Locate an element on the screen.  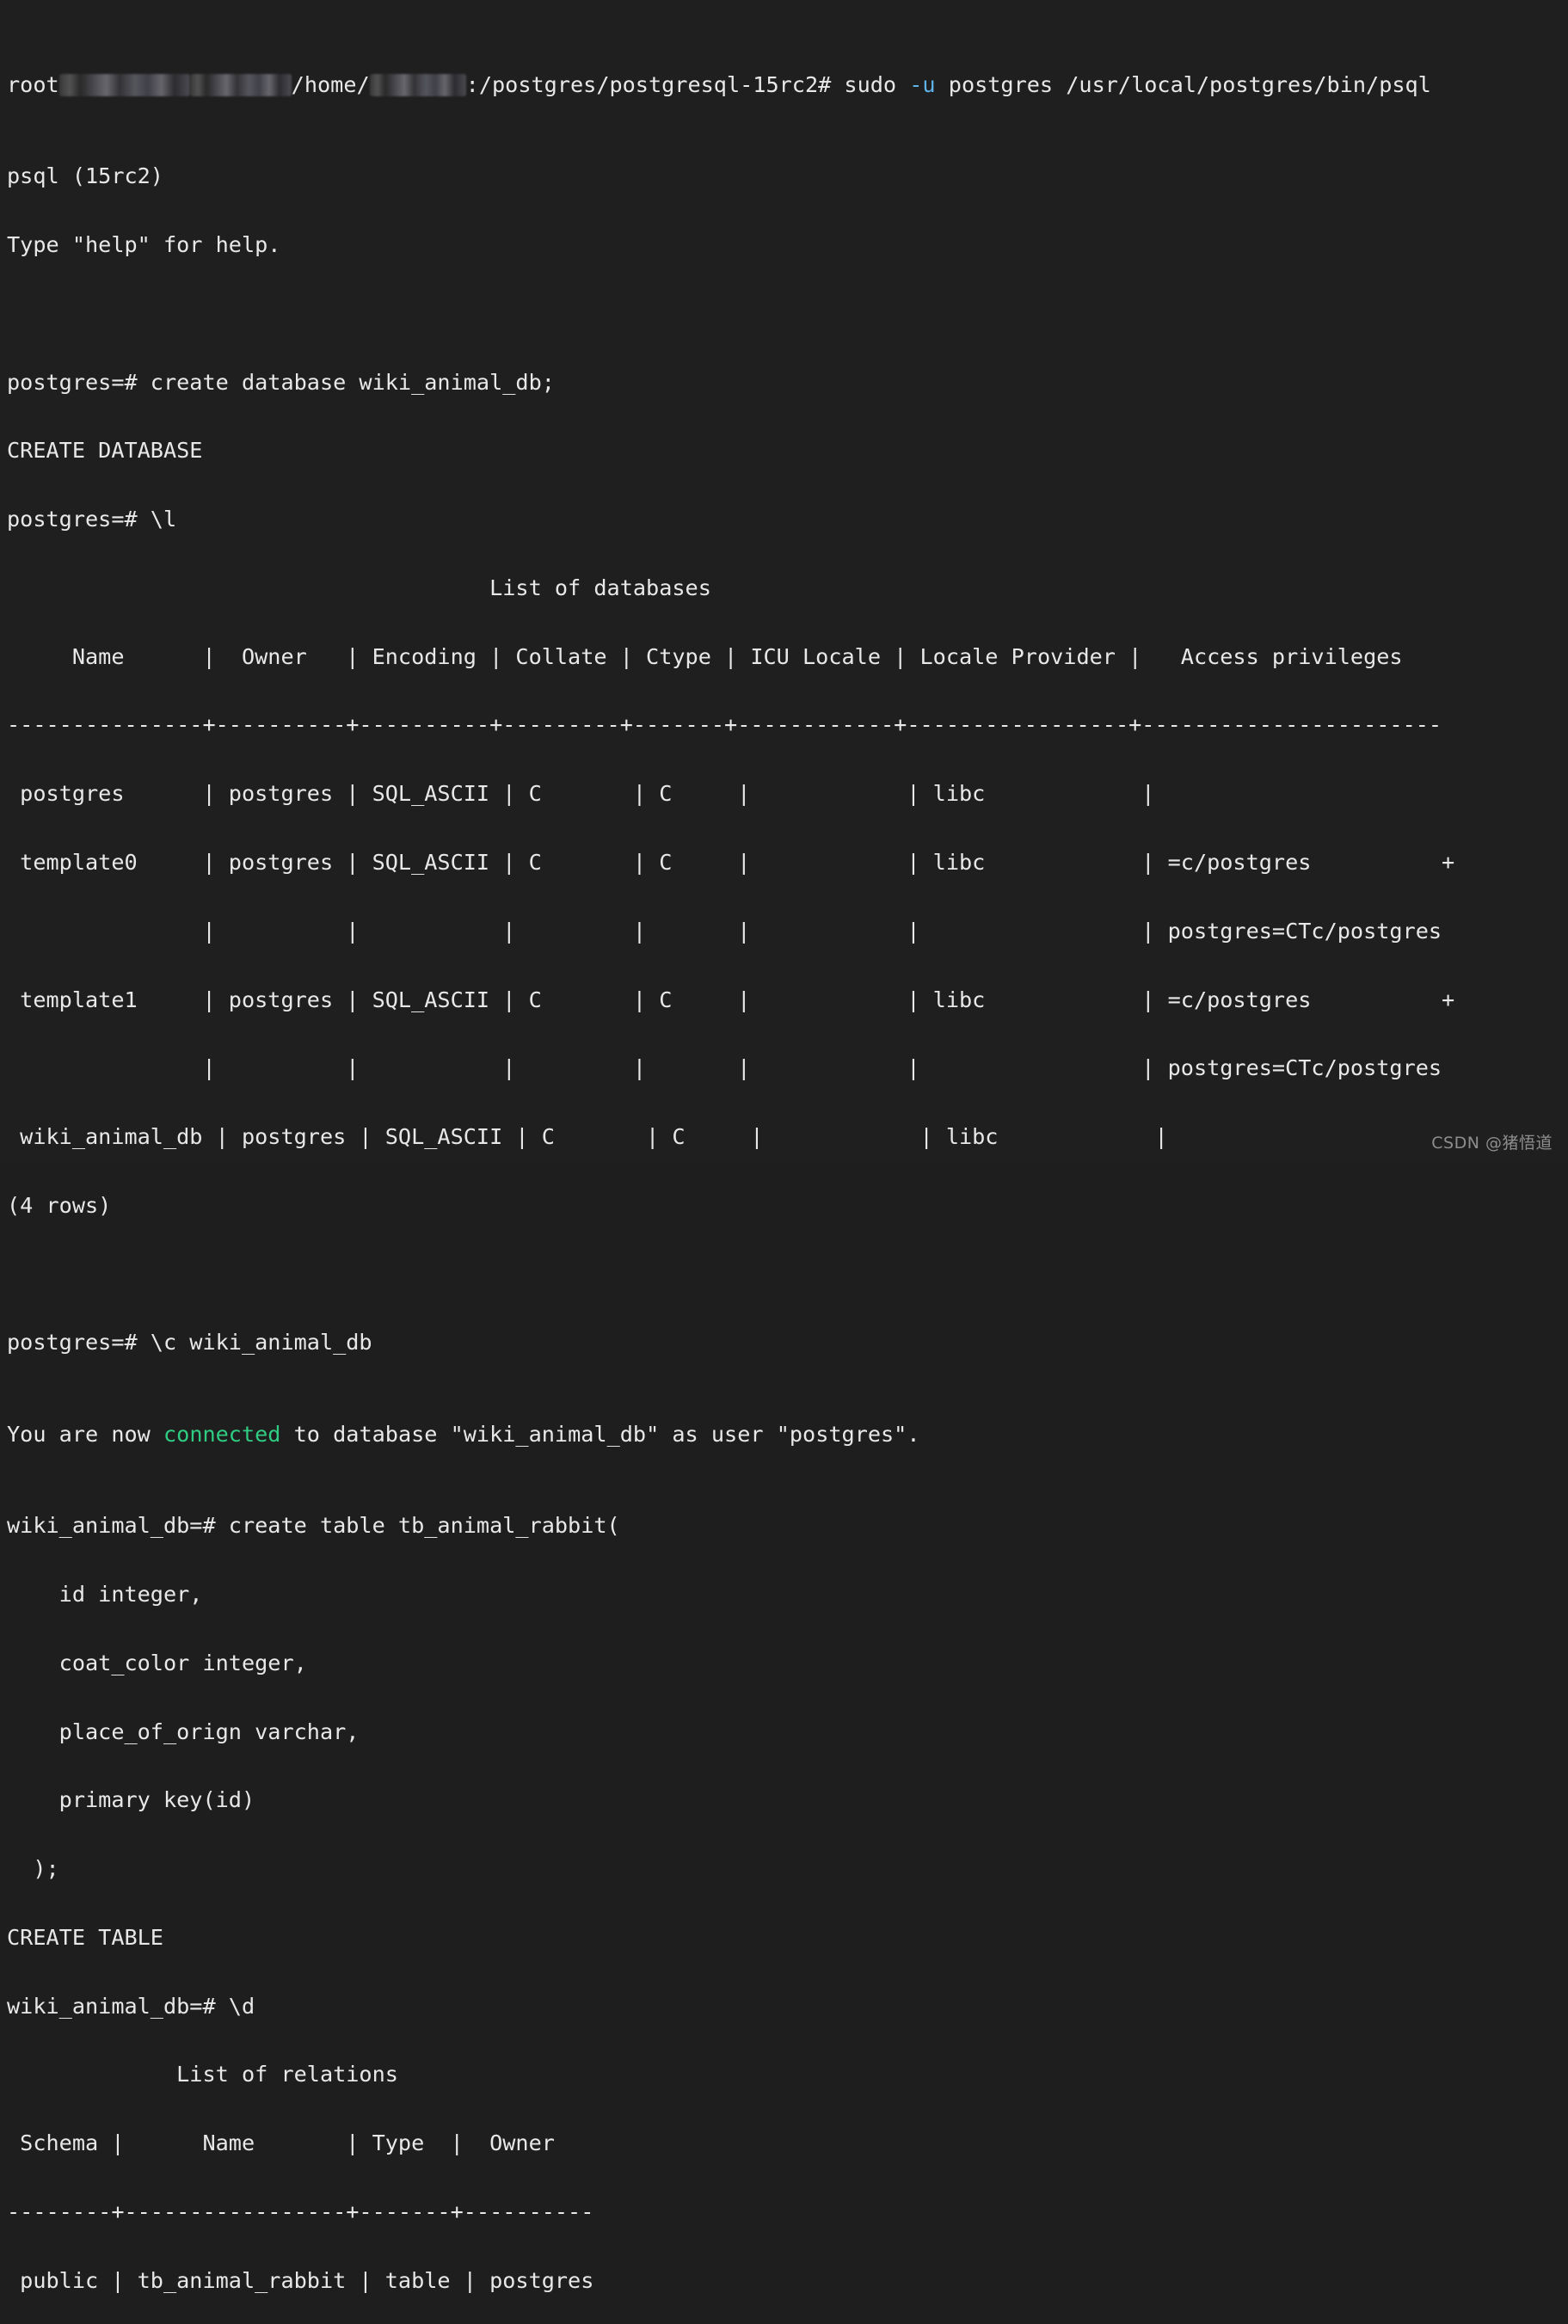
redacted-path-segment is located at coordinates (241, 84).